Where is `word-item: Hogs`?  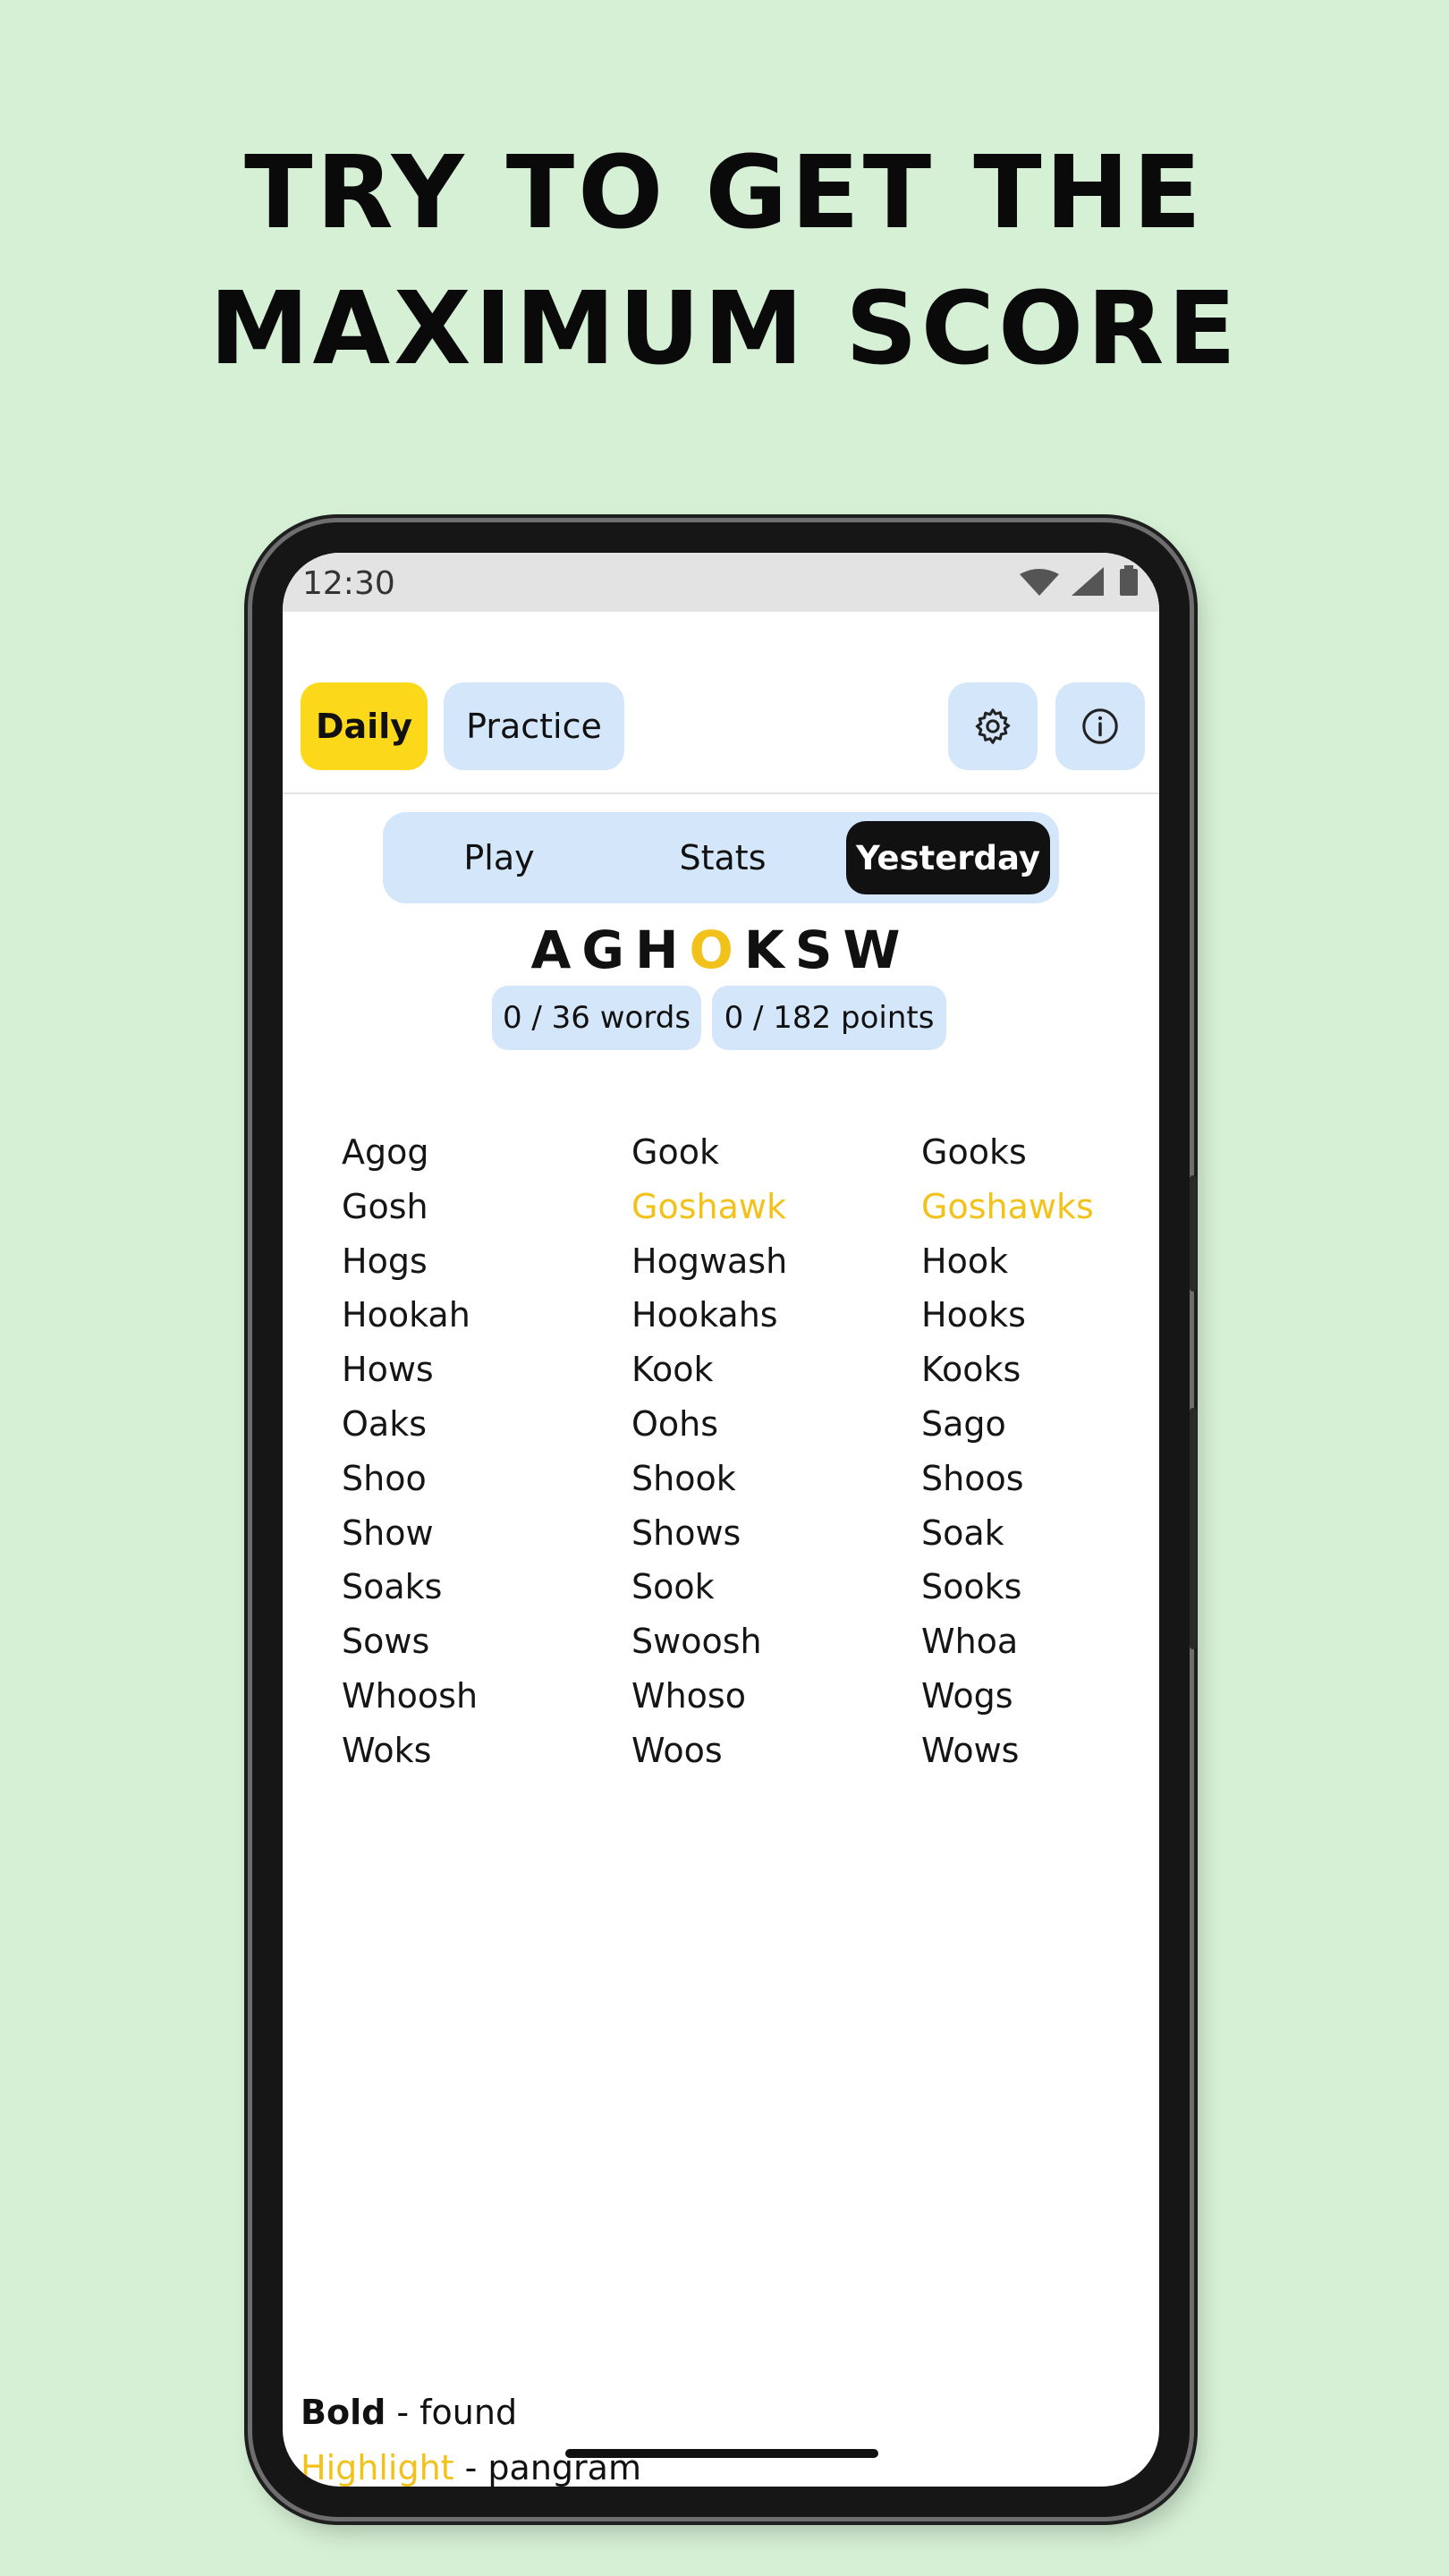 word-item: Hogs is located at coordinates (385, 1261).